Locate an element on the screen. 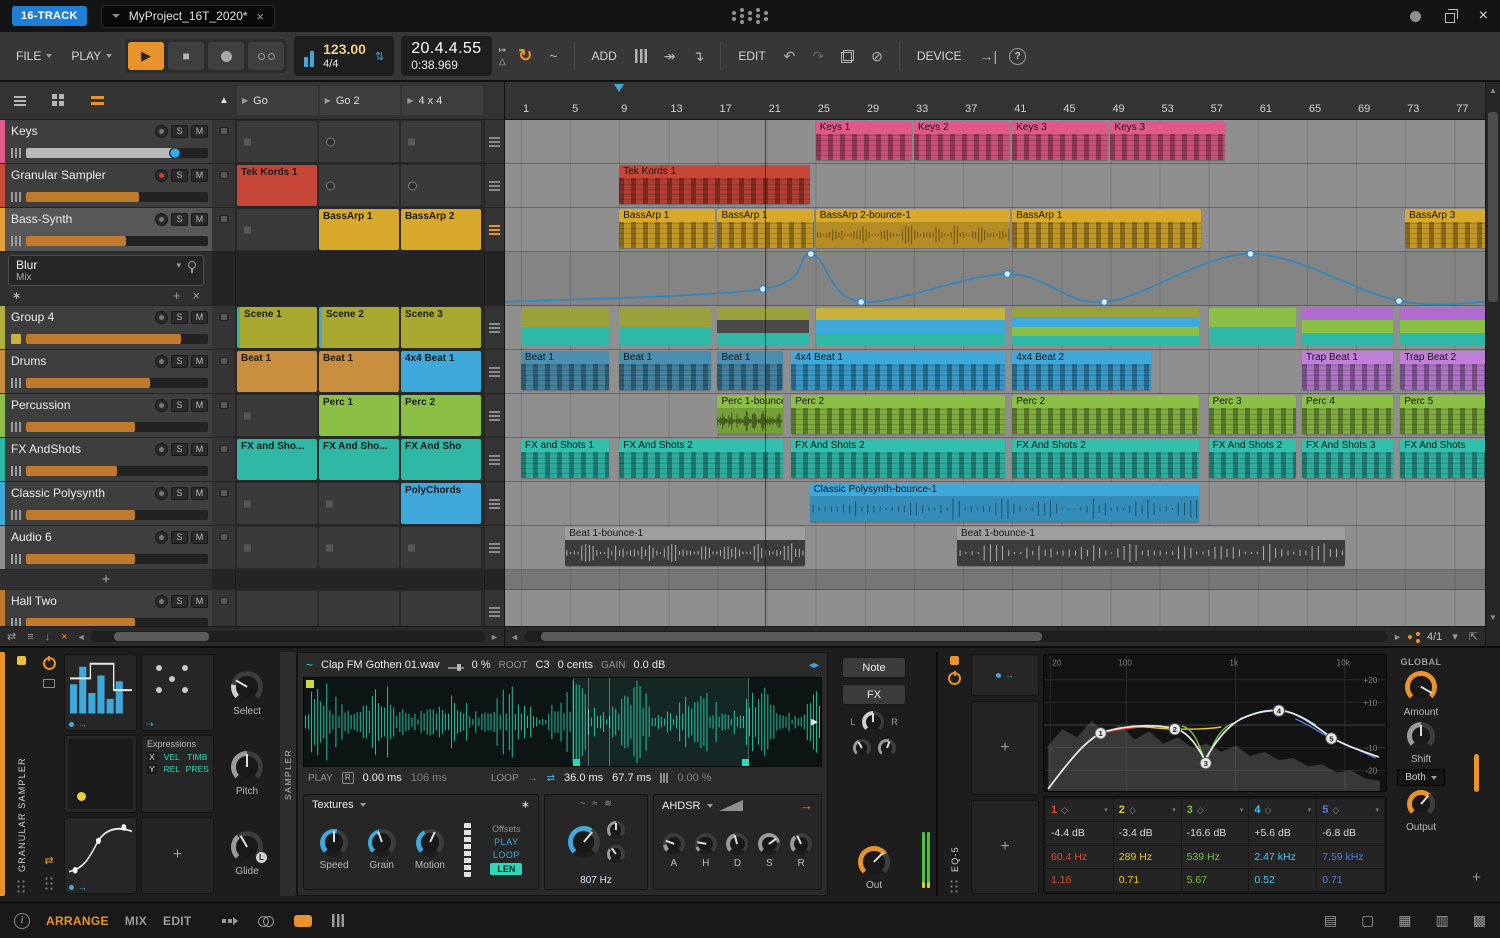  eq-band-1-q: 1.16 is located at coordinates (1079, 879).